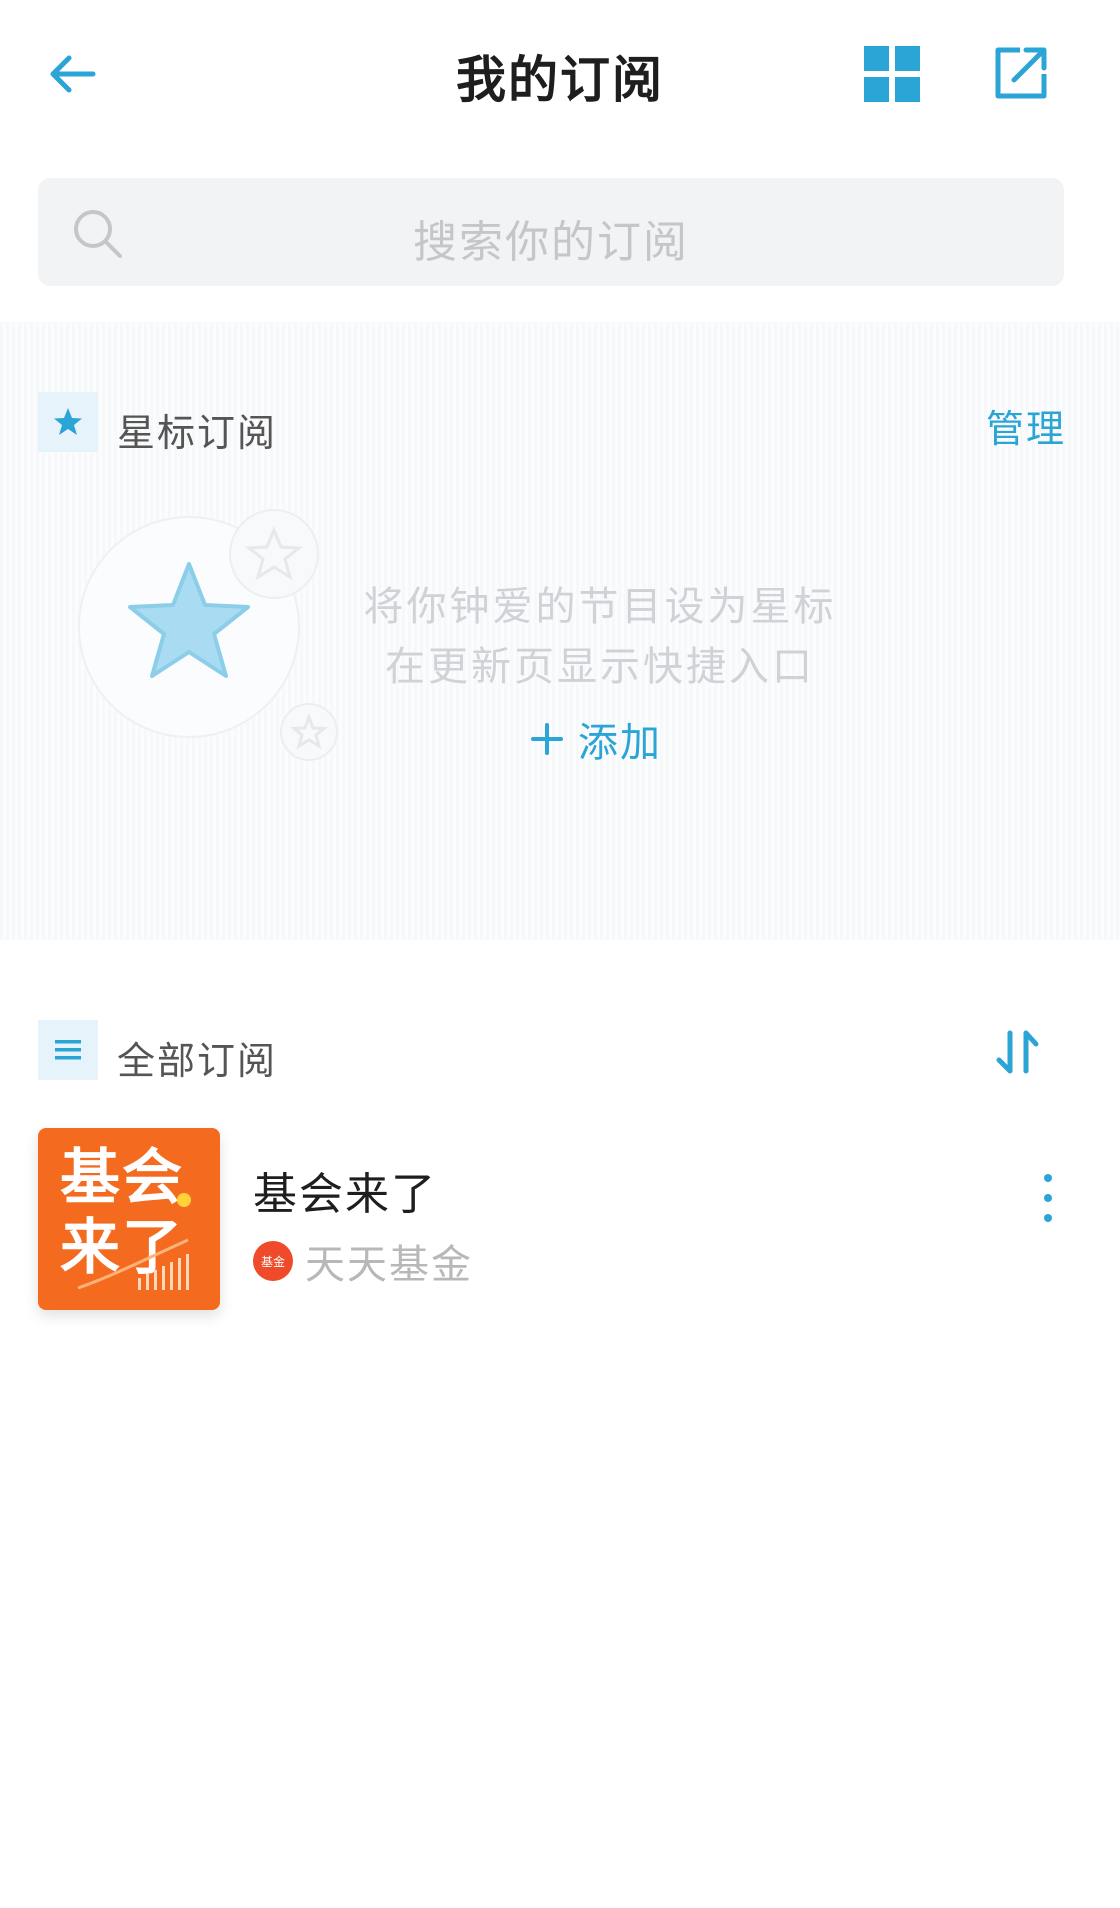 The height and width of the screenshot is (1908, 1120). I want to click on all-section-icon, so click(68, 1050).